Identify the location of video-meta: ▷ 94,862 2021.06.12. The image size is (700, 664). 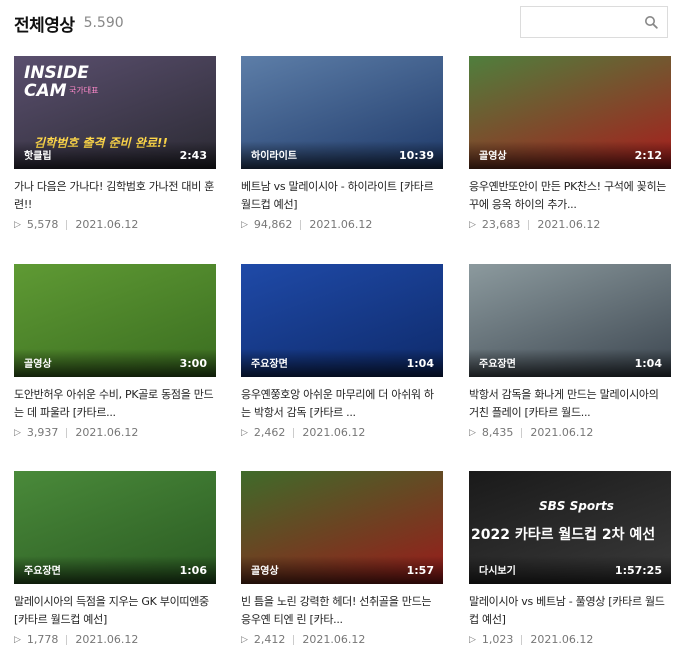
(342, 224).